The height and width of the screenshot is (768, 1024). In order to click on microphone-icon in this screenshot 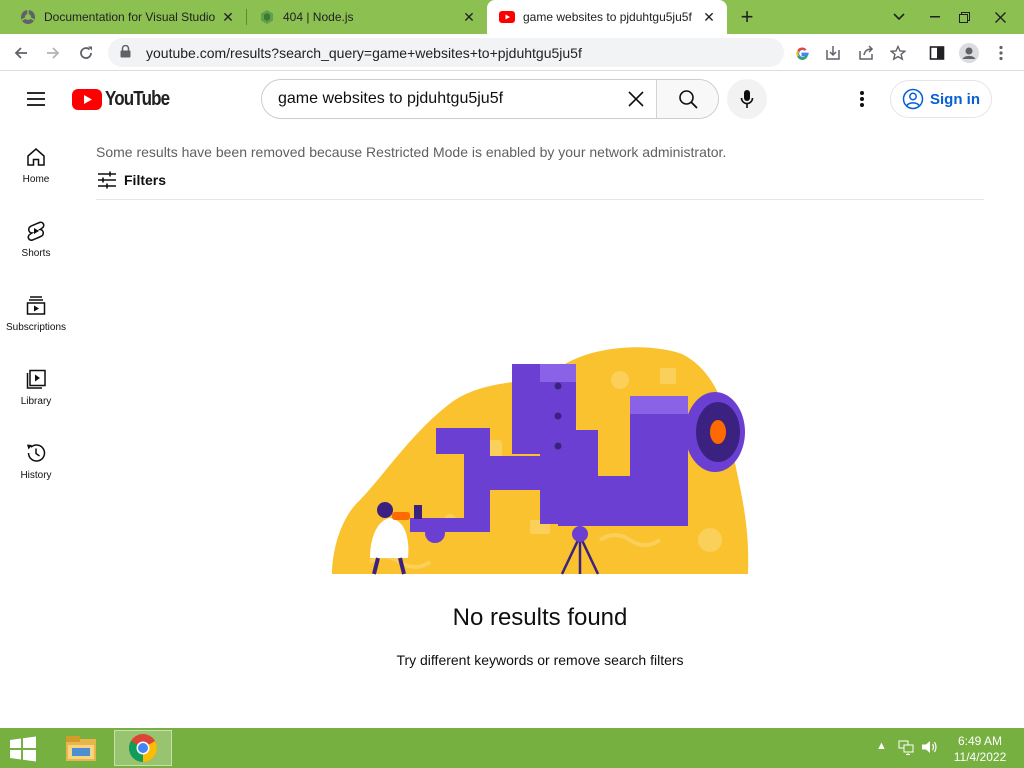, I will do `click(747, 99)`.